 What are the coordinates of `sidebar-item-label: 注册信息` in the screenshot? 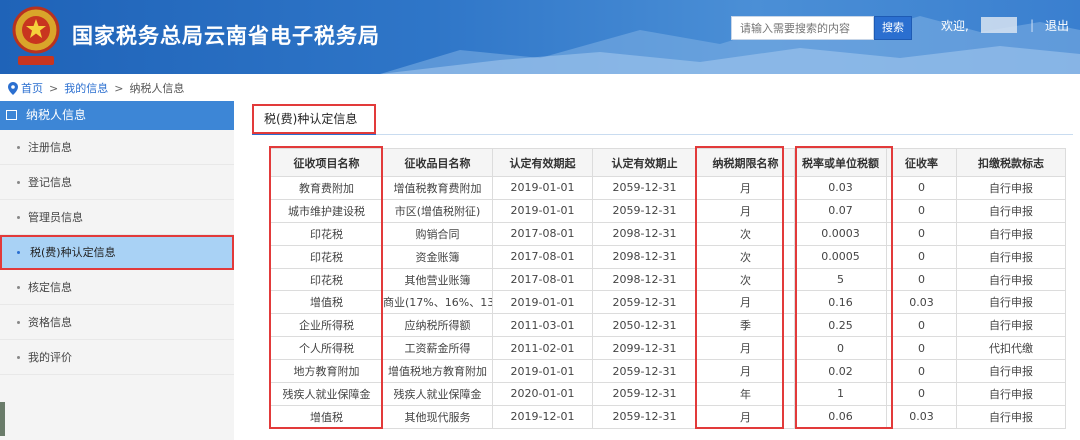 It's located at (50, 147).